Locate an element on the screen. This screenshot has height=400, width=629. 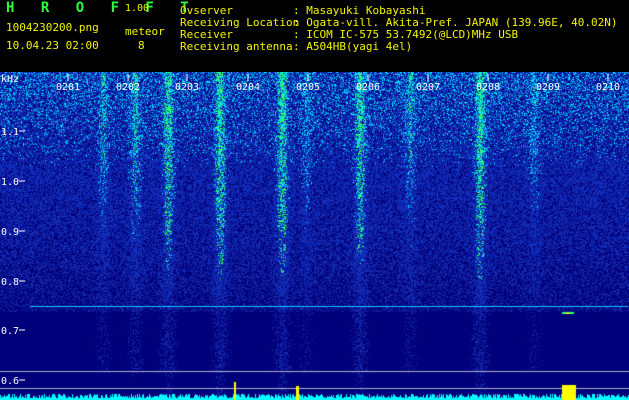
app-version: 1.00 is located at coordinates (137, 8).